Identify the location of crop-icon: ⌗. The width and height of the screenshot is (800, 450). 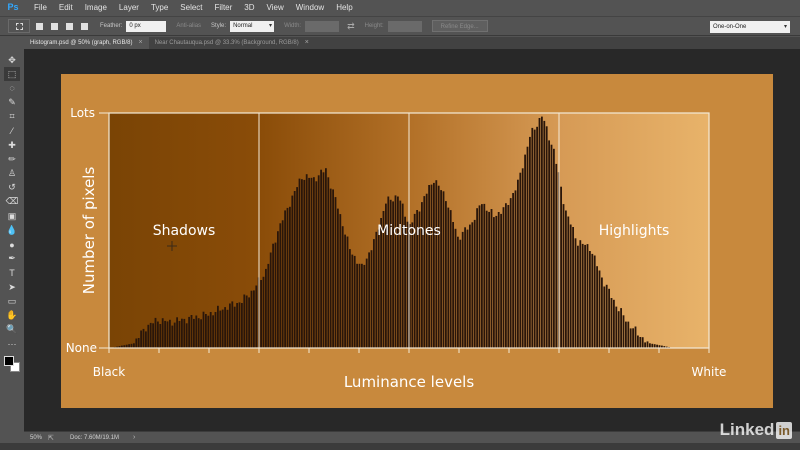
(12, 117).